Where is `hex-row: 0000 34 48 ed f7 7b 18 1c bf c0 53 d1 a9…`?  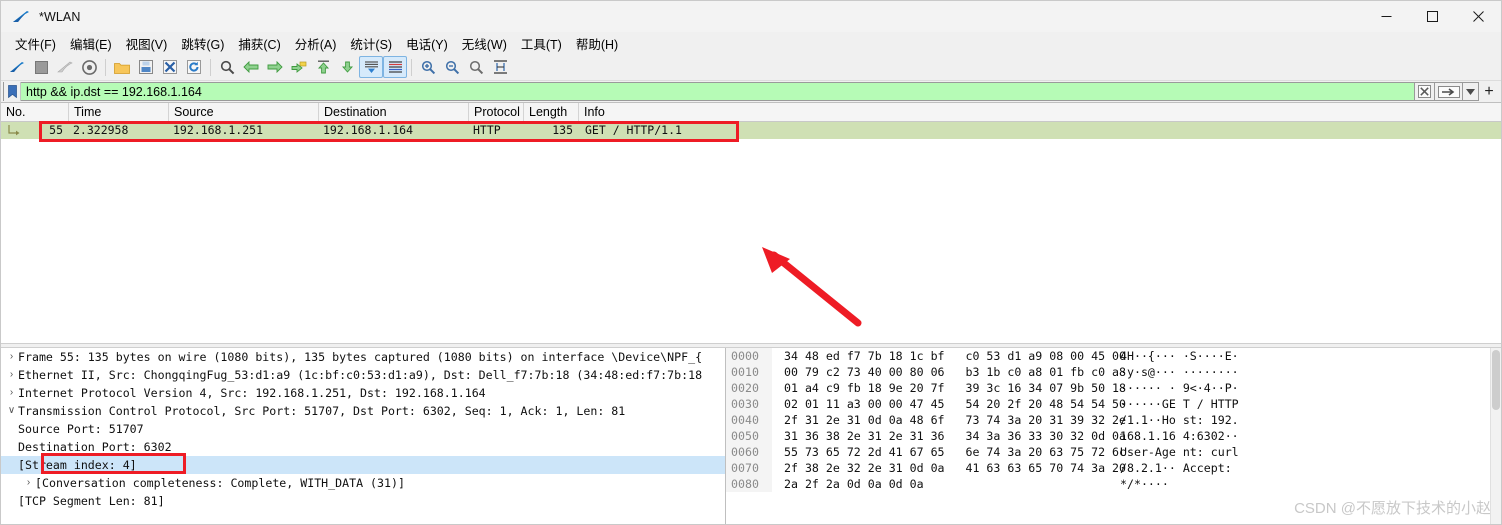 hex-row: 0000 34 48 ed f7 7b 18 1c bf c0 53 d1 a9… is located at coordinates (1113, 356).